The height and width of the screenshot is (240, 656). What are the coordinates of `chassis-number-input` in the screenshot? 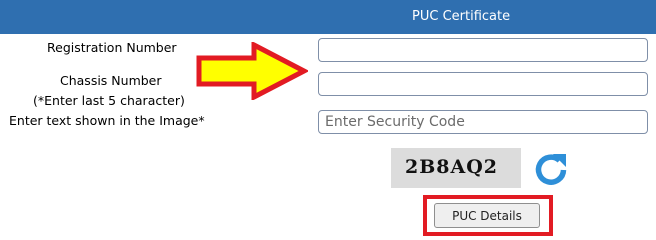 It's located at (483, 84).